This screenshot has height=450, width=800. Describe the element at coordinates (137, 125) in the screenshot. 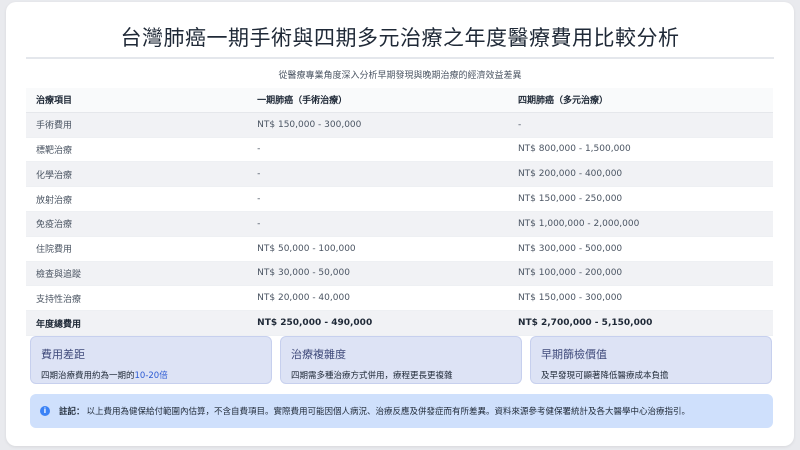

I see `cell-item: 手術費用` at that location.